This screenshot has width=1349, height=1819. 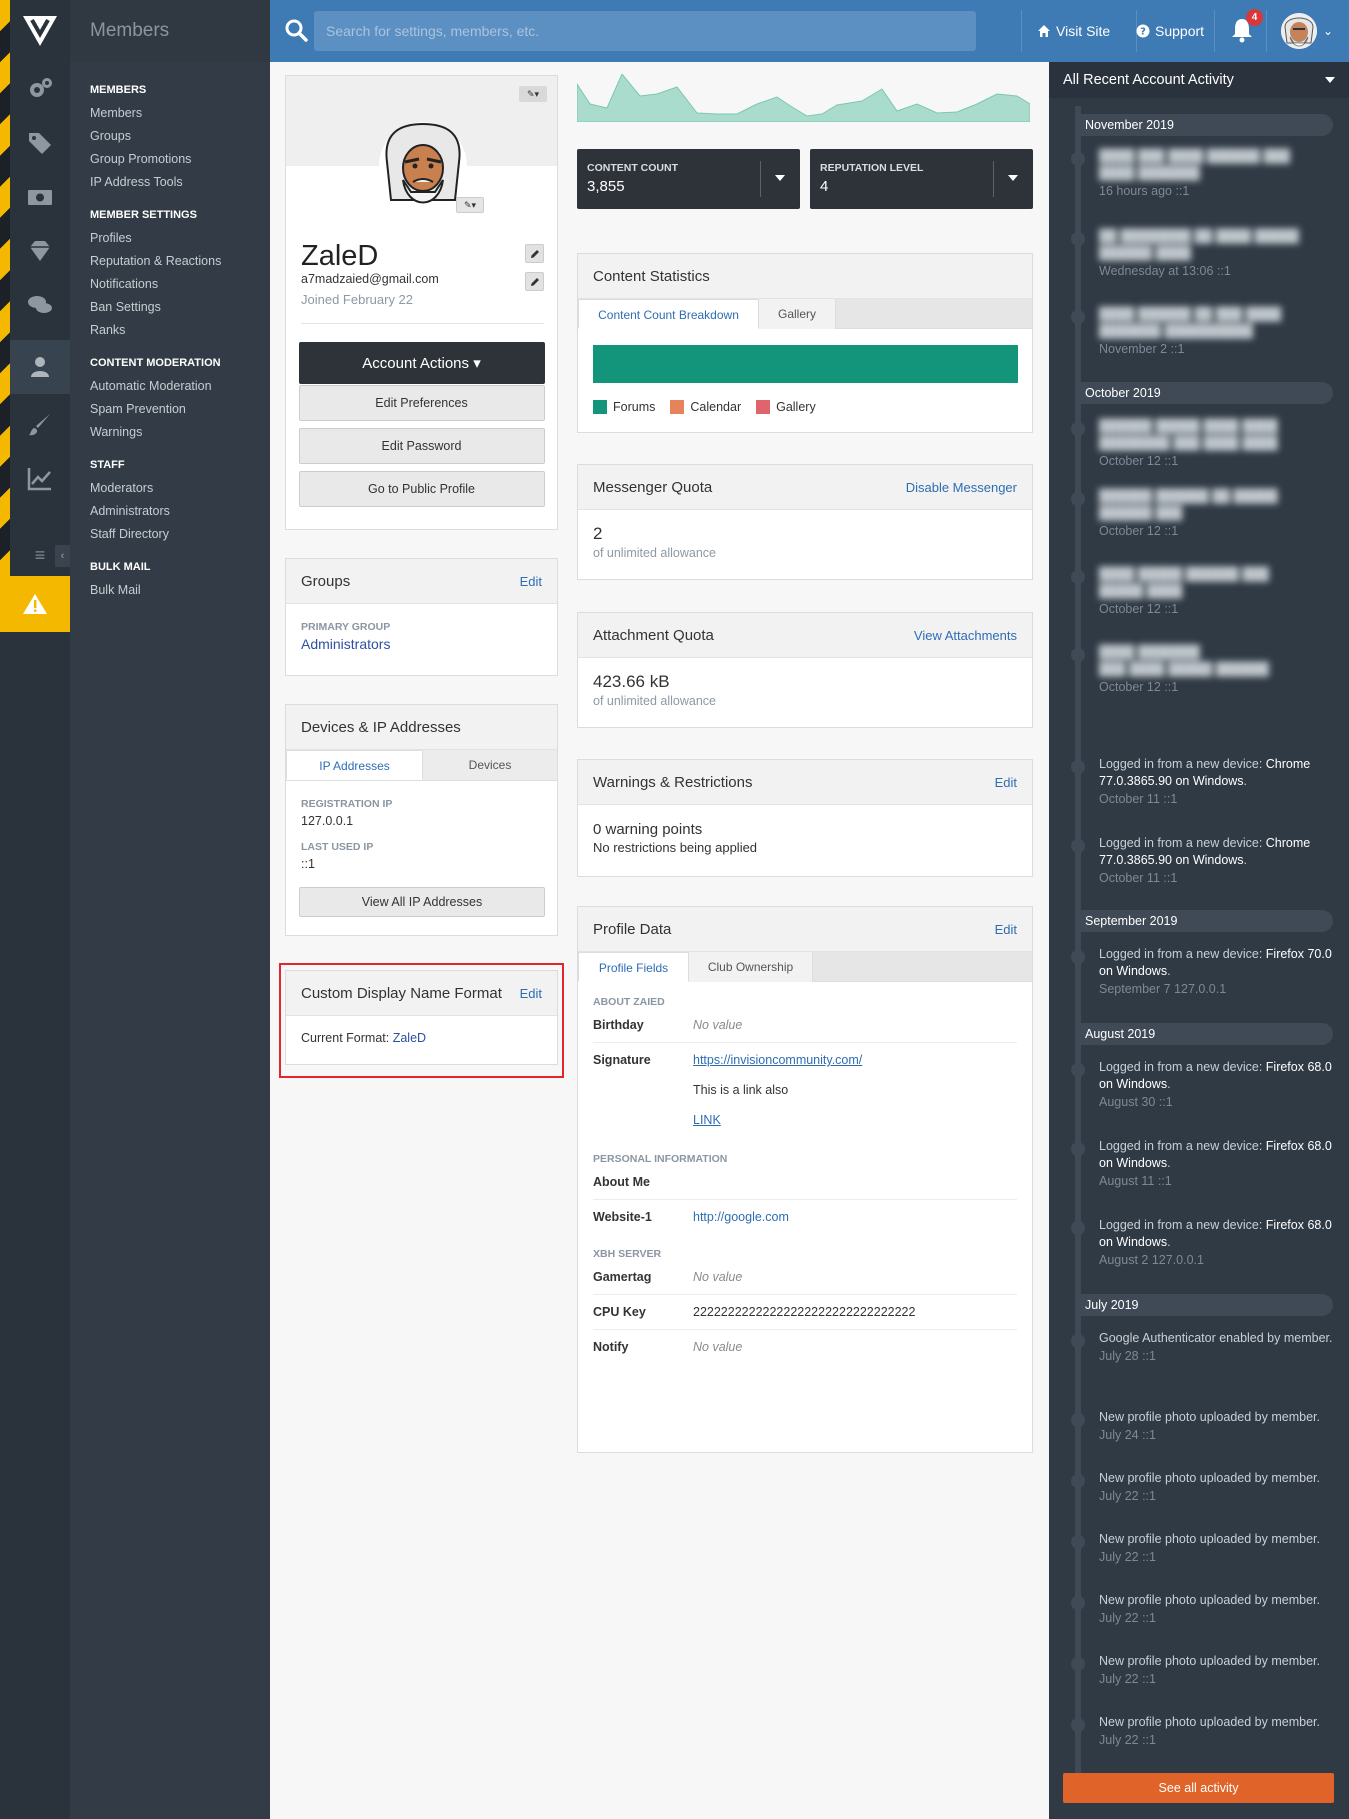 I want to click on collapse-chevron-icon: ‹, so click(x=62, y=556).